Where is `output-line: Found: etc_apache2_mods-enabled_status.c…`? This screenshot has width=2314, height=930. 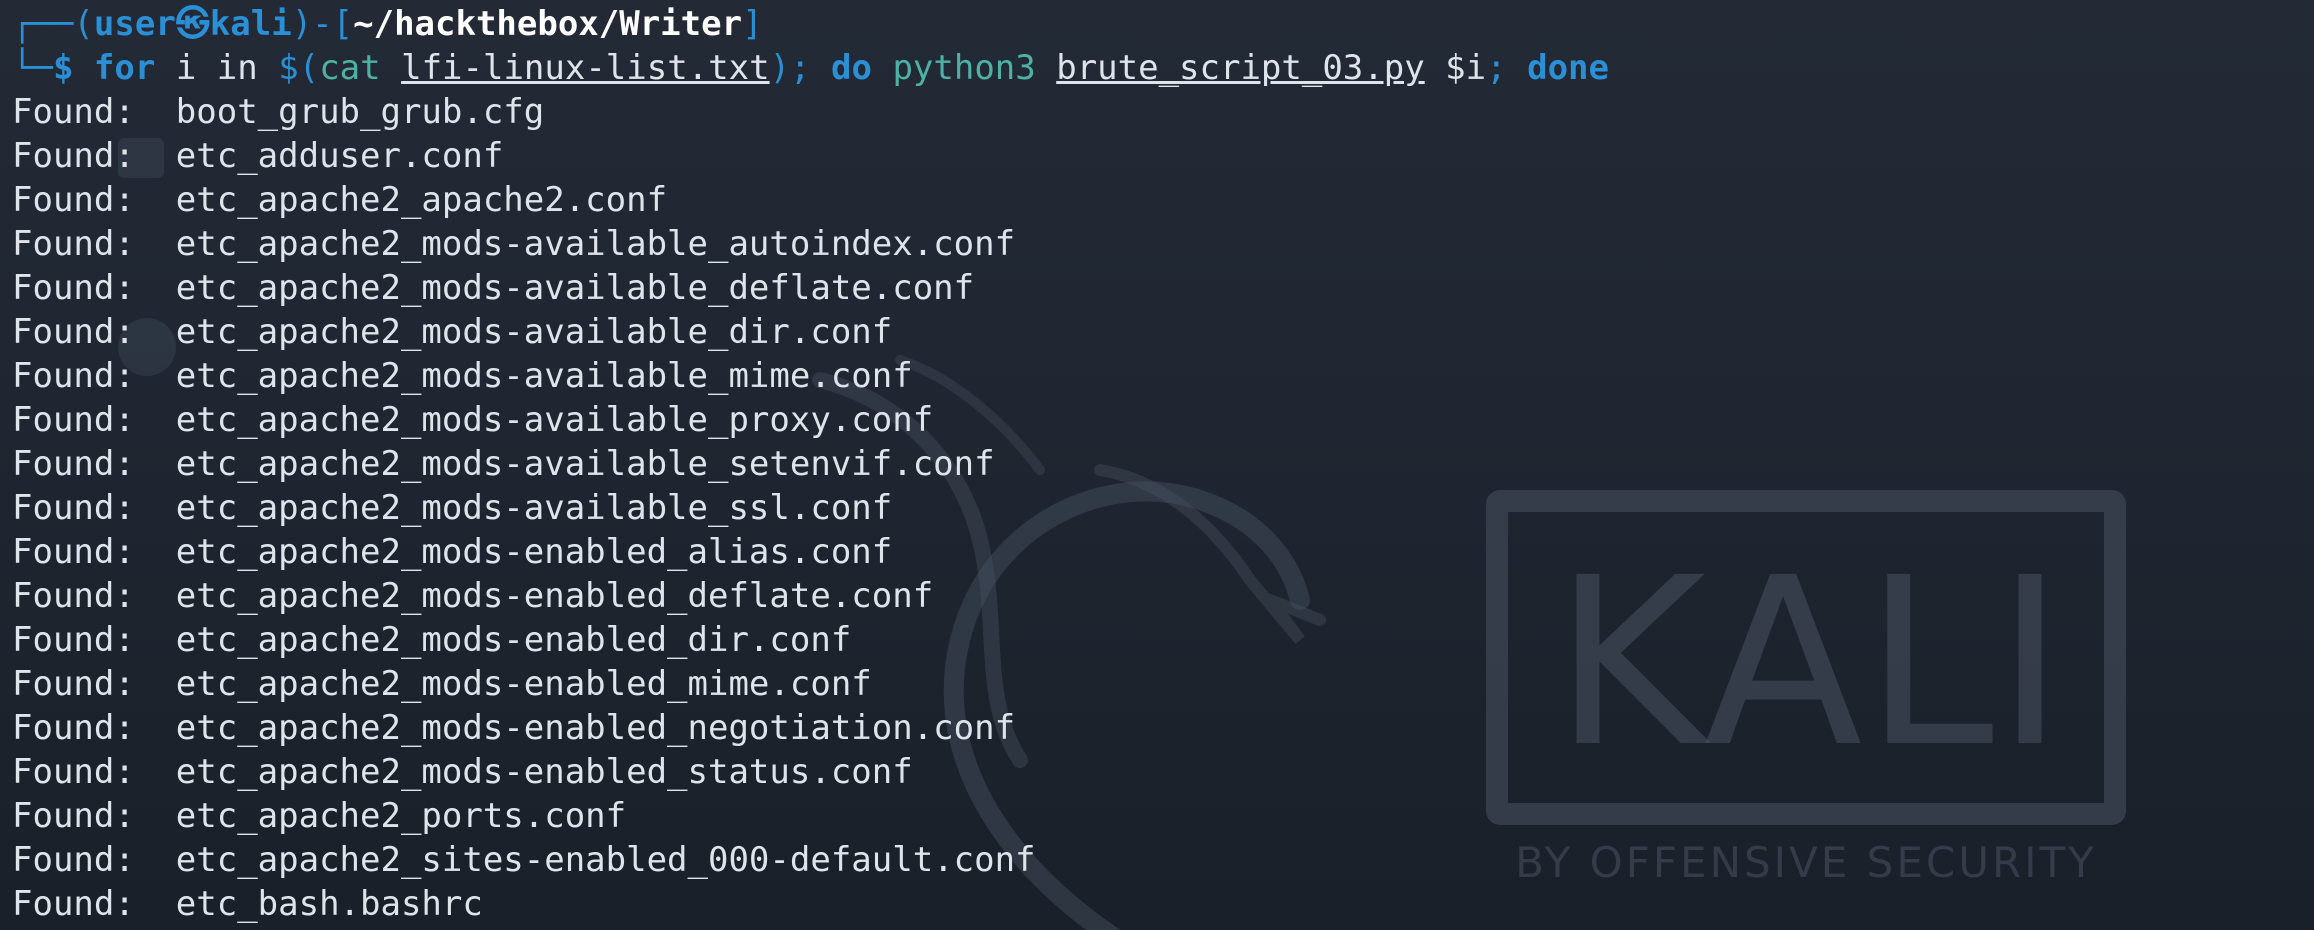 output-line: Found: etc_apache2_mods-enabled_status.c… is located at coordinates (1163, 772).